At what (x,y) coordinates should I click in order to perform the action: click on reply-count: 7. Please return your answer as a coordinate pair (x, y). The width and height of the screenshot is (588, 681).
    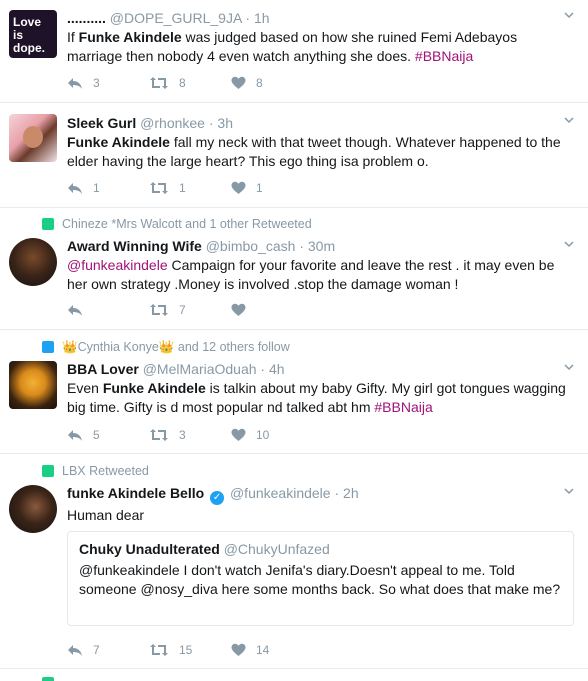
    Looking at the image, I should click on (96, 650).